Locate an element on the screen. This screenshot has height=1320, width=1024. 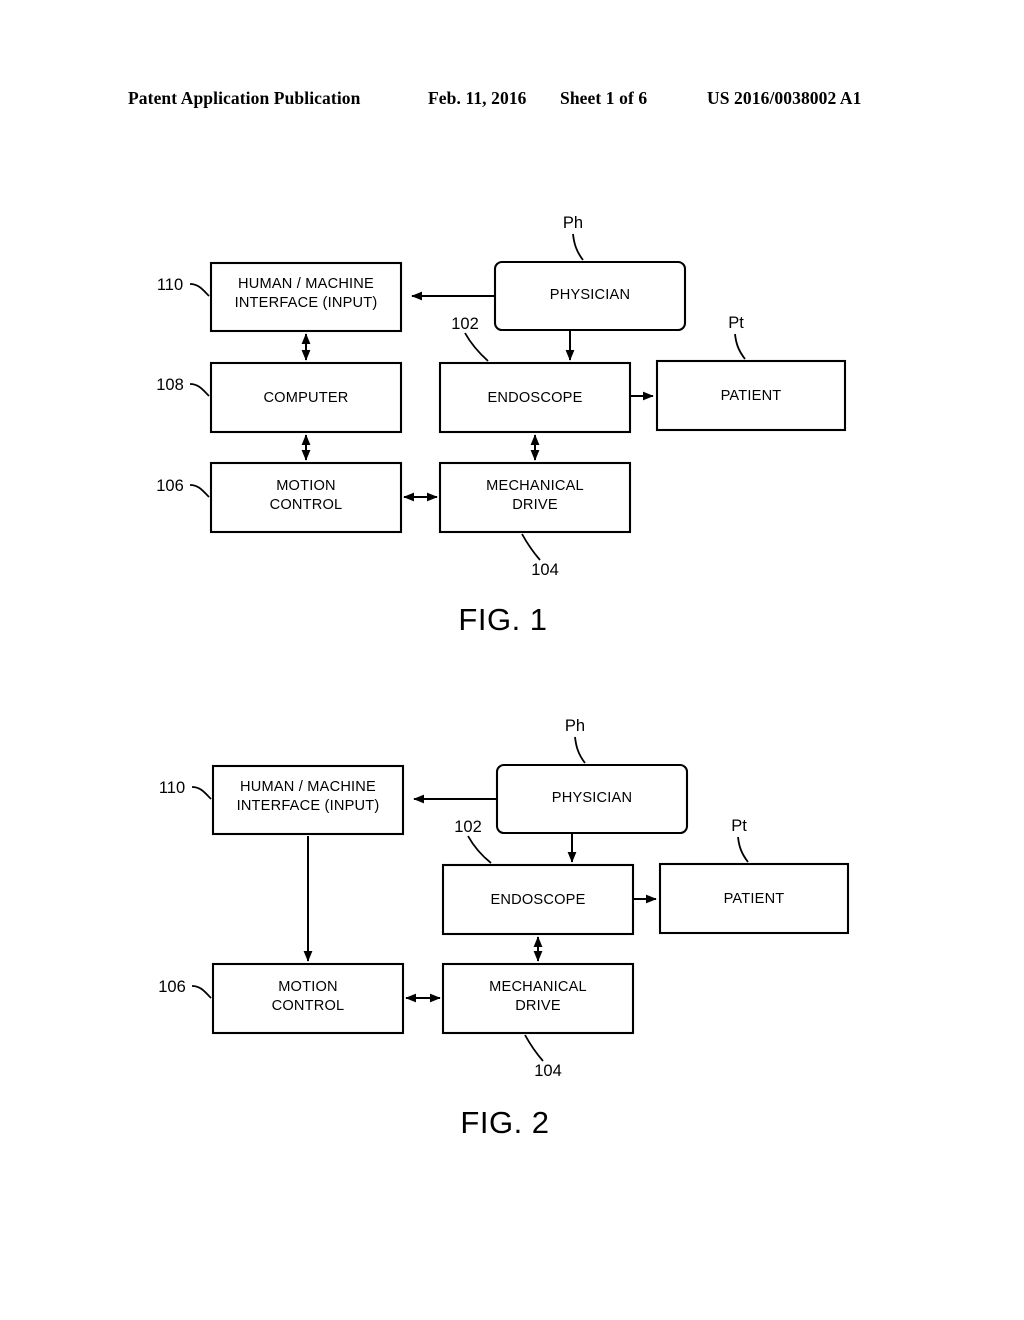
fig2-caption: FIG. 2 is located at coordinates (504, 1122).